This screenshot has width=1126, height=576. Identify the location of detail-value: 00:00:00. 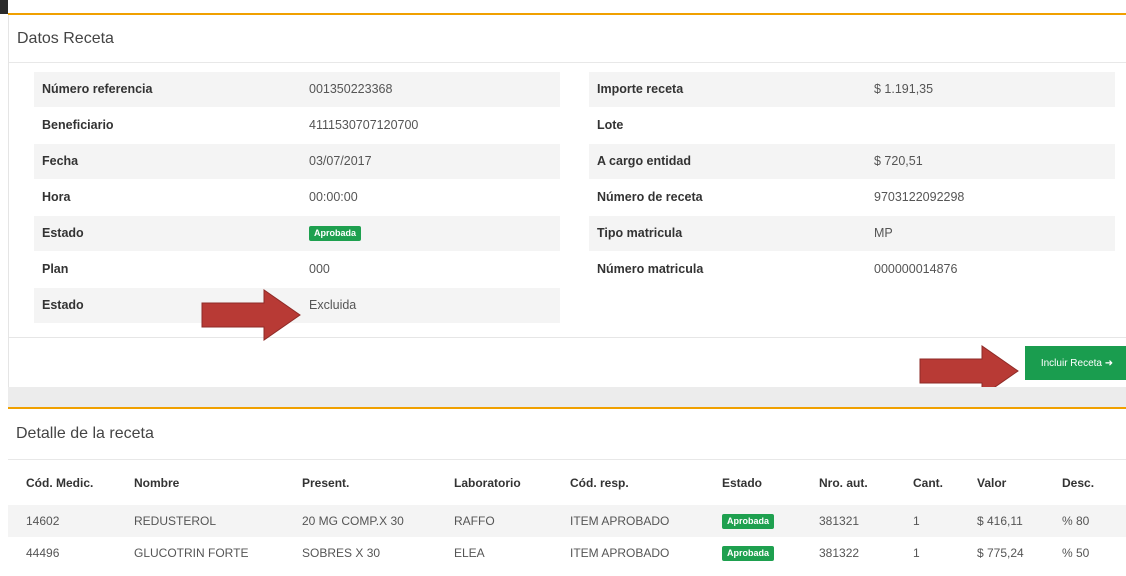
(333, 197).